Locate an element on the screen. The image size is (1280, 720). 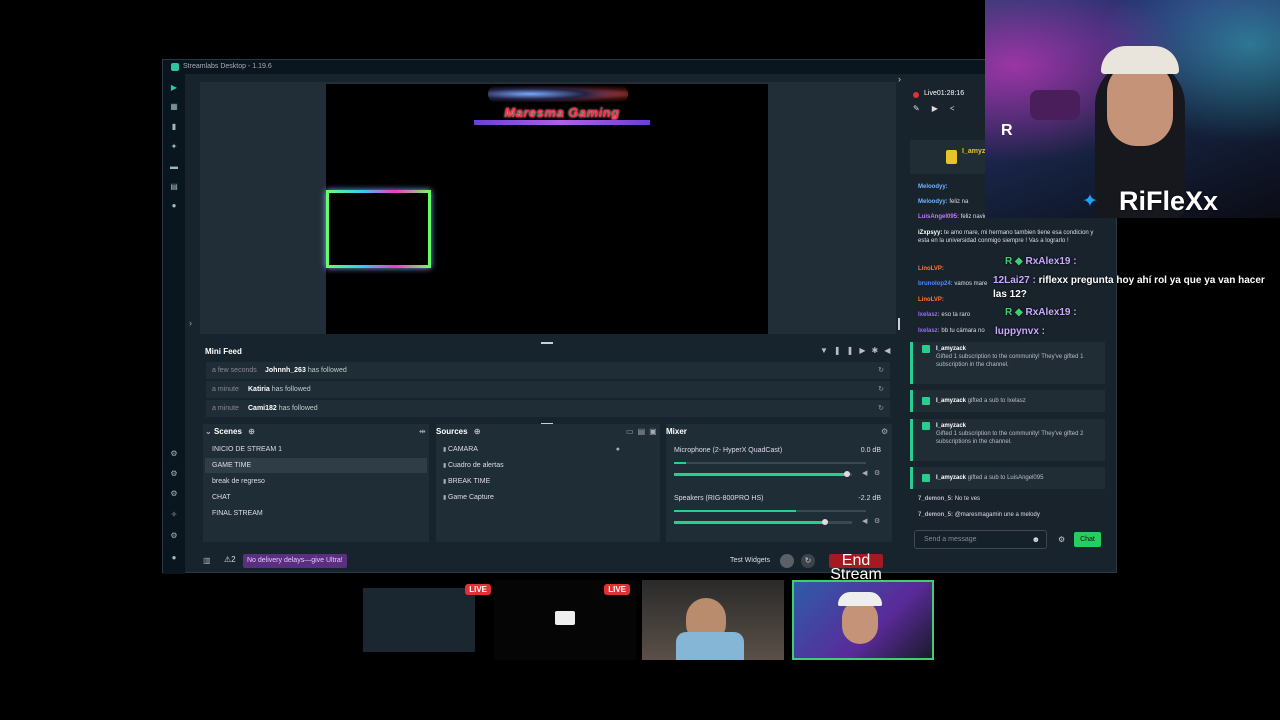
stream-info-icon: ▶ is located at coordinates (941, 108).